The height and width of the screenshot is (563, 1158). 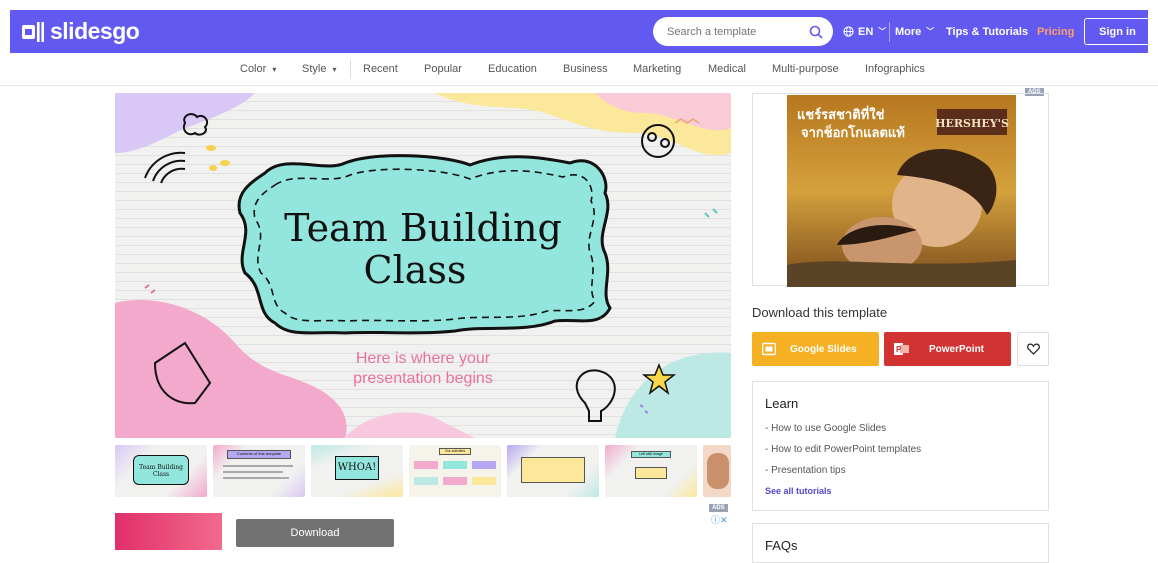 What do you see at coordinates (315, 533) in the screenshot?
I see `ad-download-button: Download` at bounding box center [315, 533].